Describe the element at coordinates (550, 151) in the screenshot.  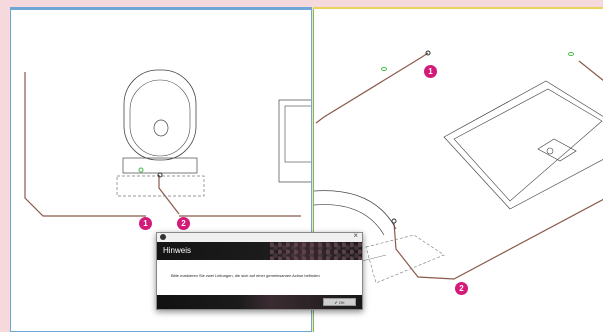
I see `drain-hole` at that location.